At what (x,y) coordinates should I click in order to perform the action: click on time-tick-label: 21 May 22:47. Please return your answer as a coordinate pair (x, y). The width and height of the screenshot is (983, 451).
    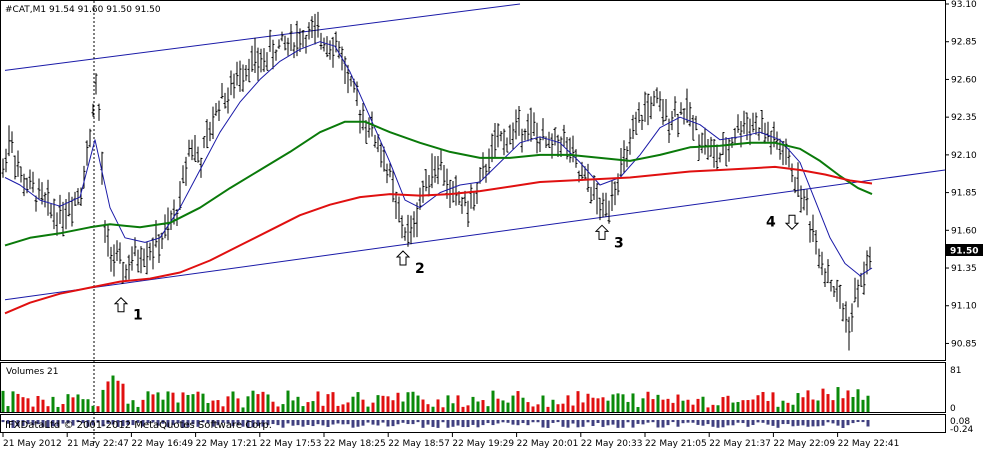
    Looking at the image, I should click on (98, 444).